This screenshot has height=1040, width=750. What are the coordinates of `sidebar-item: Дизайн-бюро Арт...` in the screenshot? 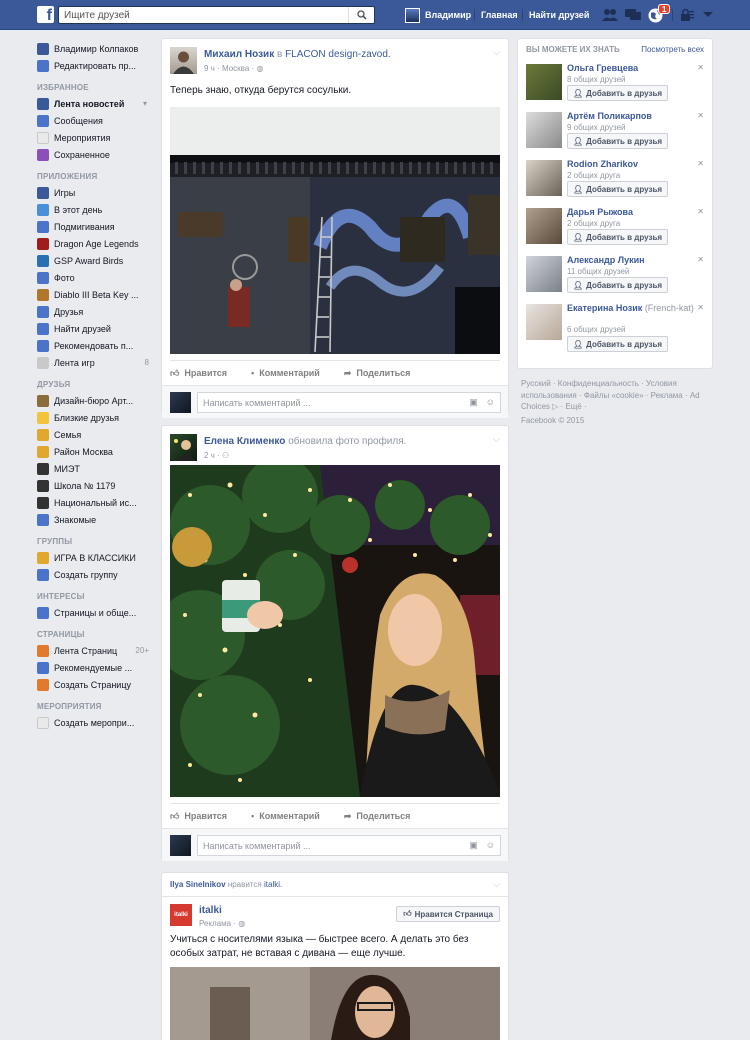 It's located at (94, 400).